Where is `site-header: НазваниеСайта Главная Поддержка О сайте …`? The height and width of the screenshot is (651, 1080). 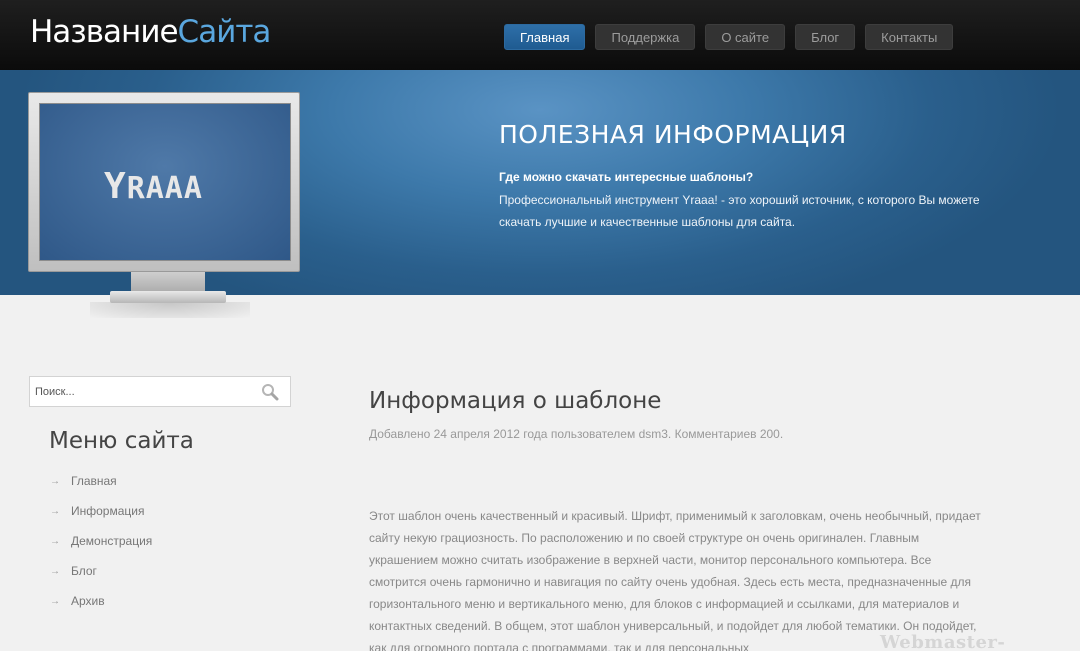
site-header: НазваниеСайта Главная Поддержка О сайте … is located at coordinates (540, 35).